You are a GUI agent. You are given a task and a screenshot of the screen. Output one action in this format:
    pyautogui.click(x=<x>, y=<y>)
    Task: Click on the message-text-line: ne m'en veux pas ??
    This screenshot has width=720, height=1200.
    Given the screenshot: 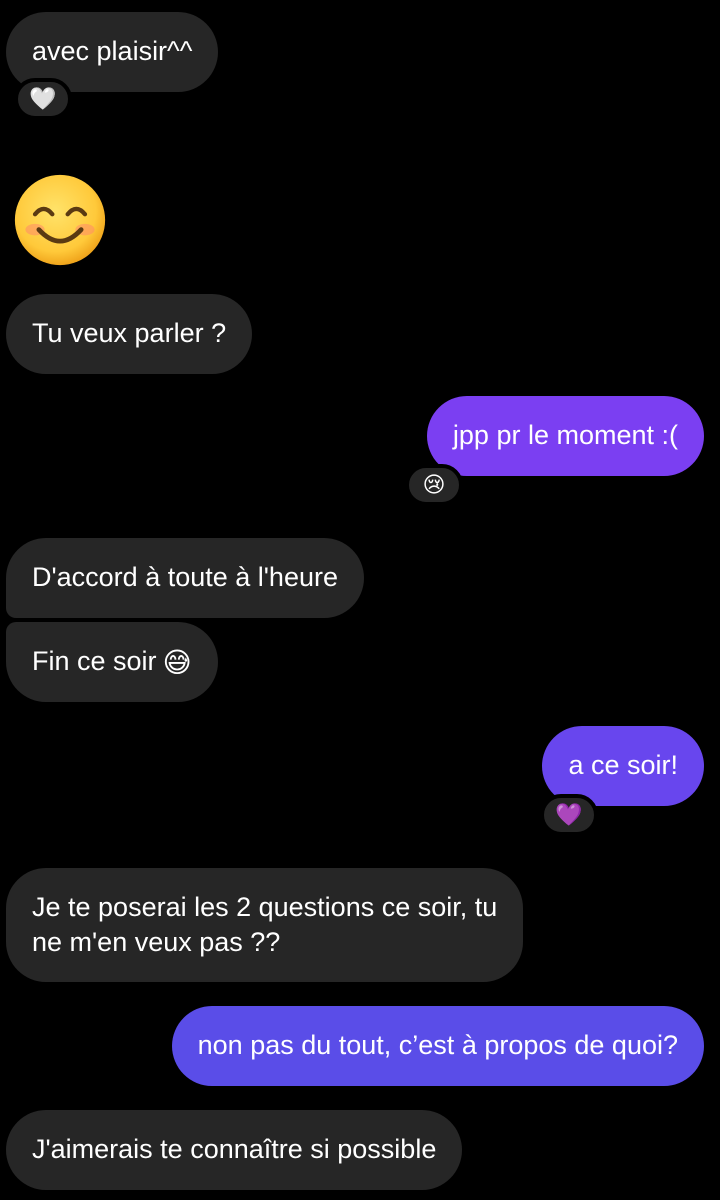 What is the action you would take?
    pyautogui.click(x=156, y=942)
    